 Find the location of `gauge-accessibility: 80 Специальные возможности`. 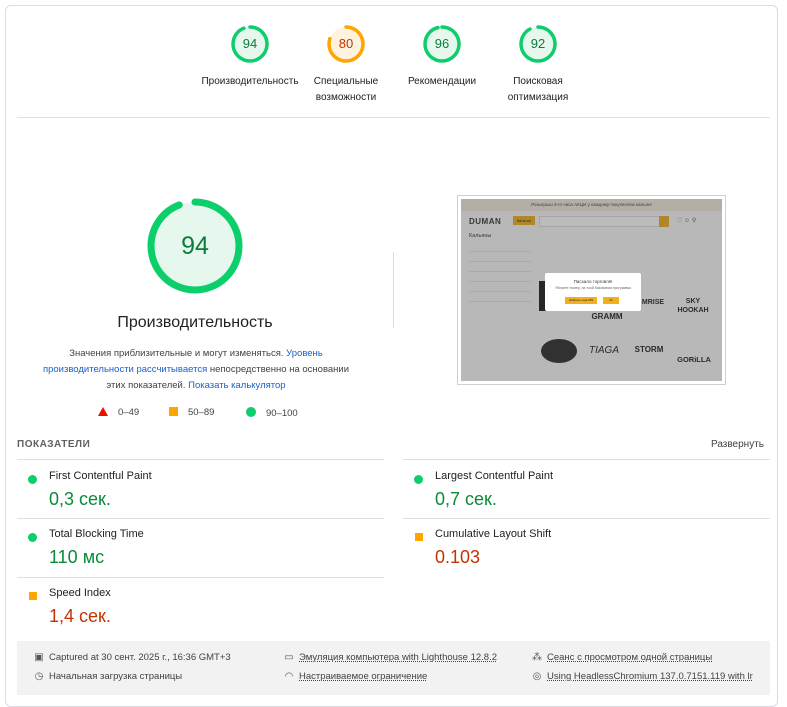

gauge-accessibility: 80 Специальные возможности is located at coordinates (346, 64).